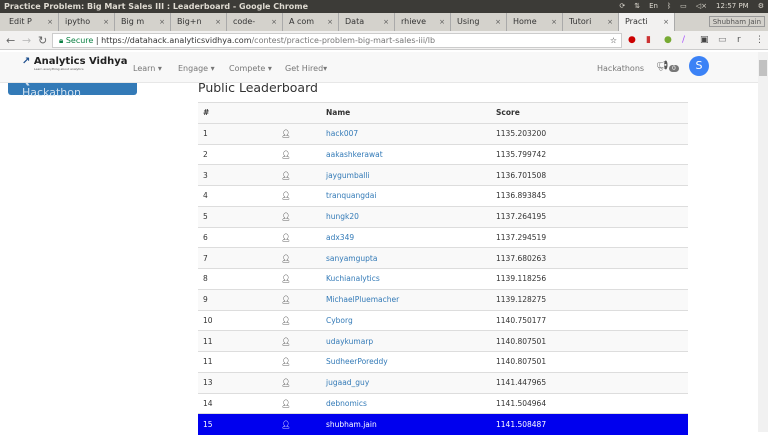 This screenshot has height=435, width=768. Describe the element at coordinates (648, 40) in the screenshot. I see `bookmark-ext-icon: ▮` at that location.